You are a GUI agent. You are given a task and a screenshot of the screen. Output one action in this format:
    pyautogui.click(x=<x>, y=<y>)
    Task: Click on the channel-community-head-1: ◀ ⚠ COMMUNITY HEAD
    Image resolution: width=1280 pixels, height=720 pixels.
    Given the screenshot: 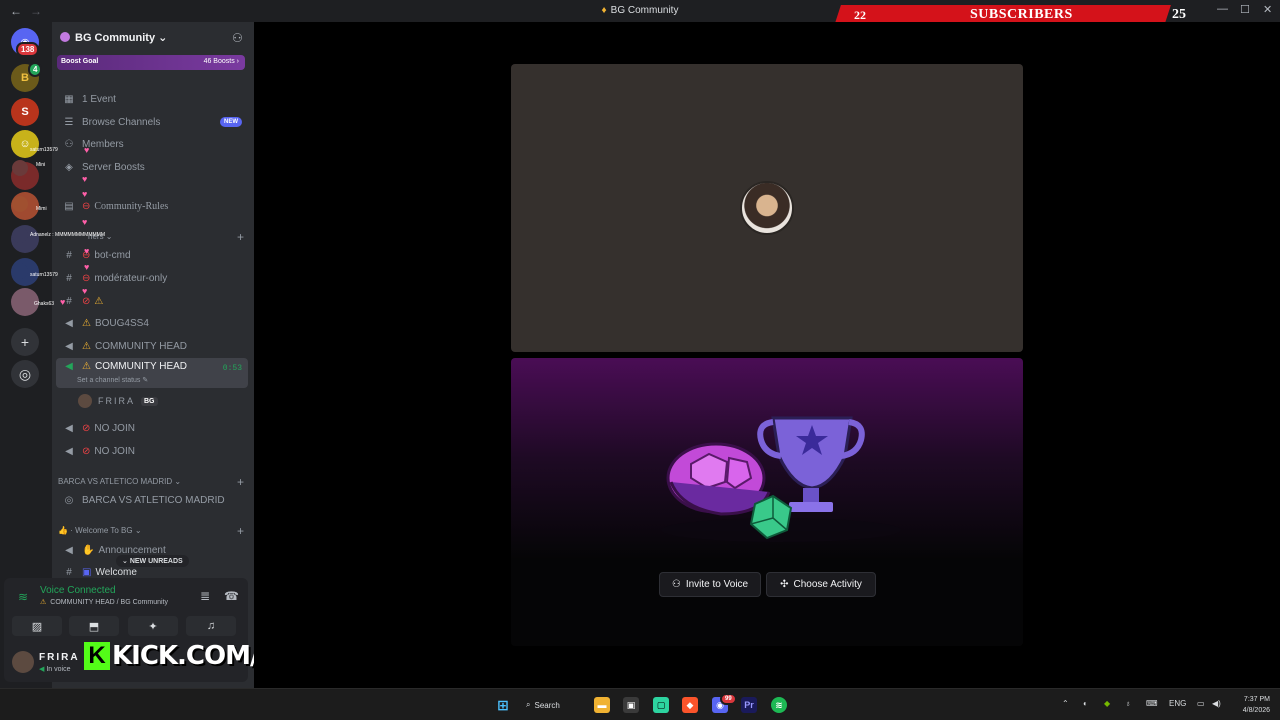 What is the action you would take?
    pyautogui.click(x=152, y=346)
    